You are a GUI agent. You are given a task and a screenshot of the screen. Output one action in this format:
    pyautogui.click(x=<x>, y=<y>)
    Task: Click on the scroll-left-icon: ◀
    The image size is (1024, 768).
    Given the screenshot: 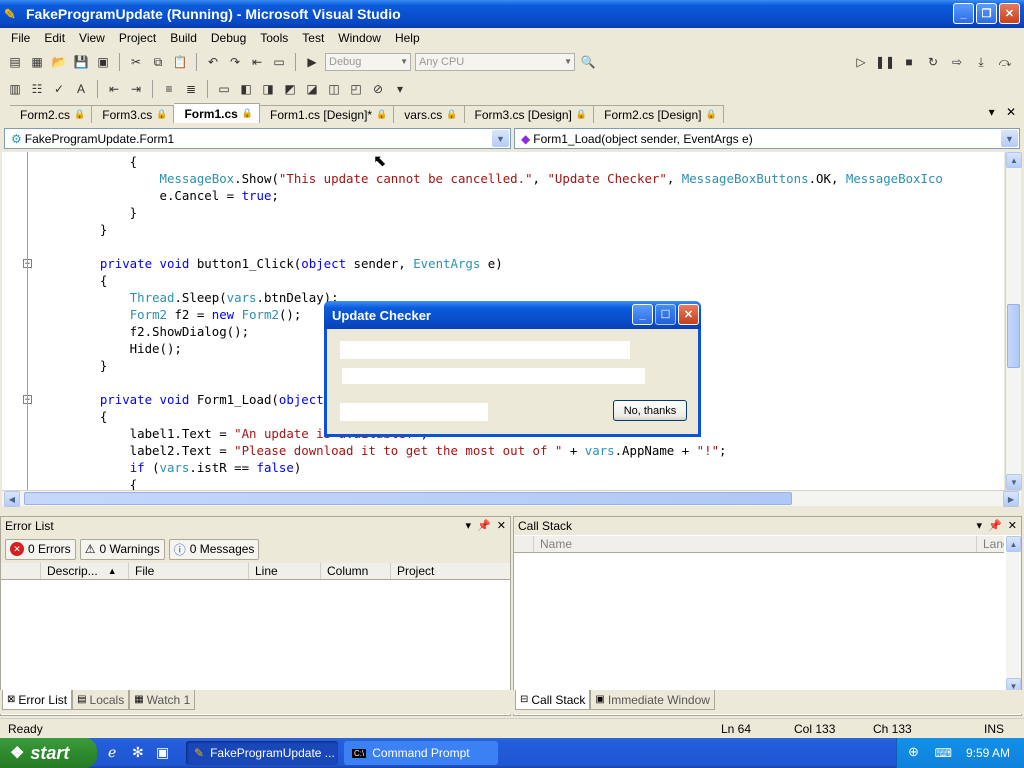 What is the action you would take?
    pyautogui.click(x=12, y=499)
    